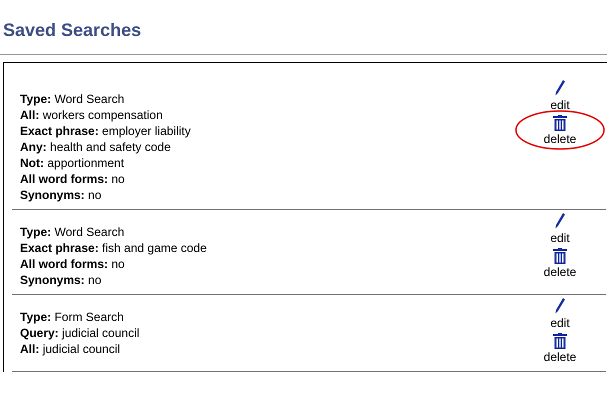  I want to click on page-title: Saved Searches, so click(72, 30).